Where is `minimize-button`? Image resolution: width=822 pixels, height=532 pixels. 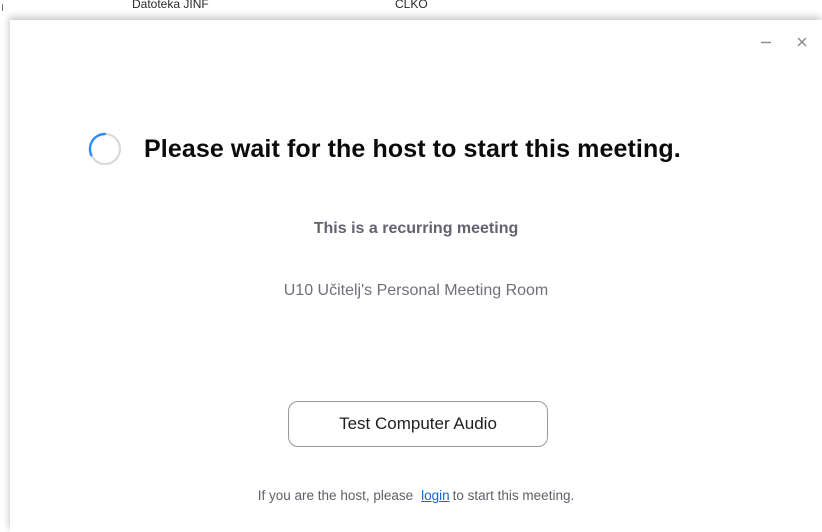
minimize-button is located at coordinates (766, 42).